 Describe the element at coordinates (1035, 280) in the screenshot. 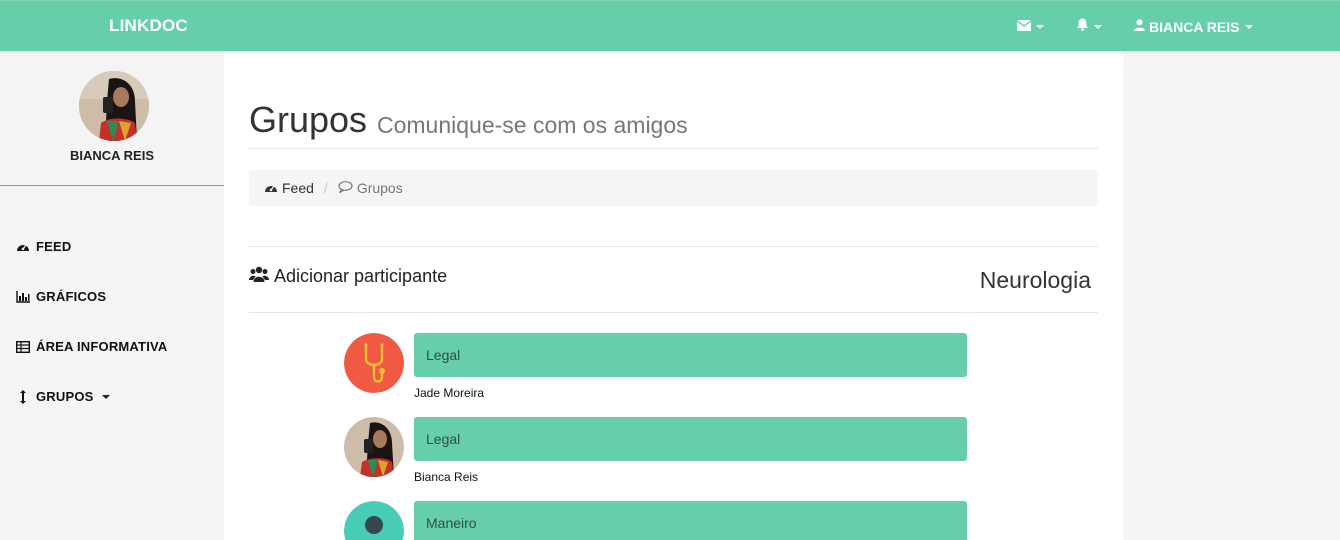

I see `group-name: Neurologia` at that location.